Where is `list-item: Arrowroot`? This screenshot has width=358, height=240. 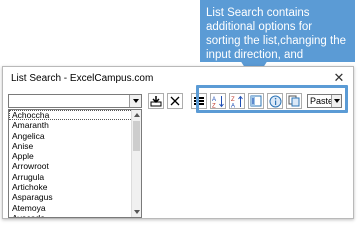
list-item: Arrowroot is located at coordinates (71, 166).